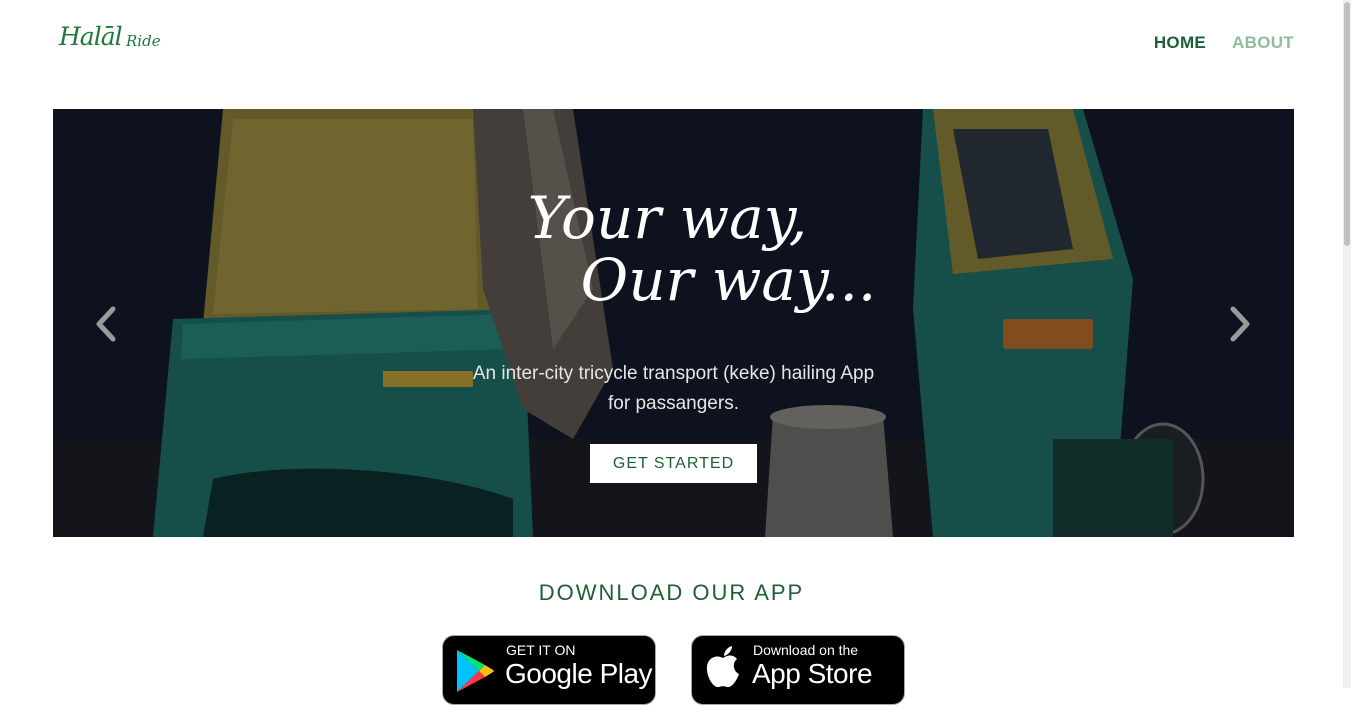 This screenshot has height=705, width=1351. Describe the element at coordinates (673, 463) in the screenshot. I see `get-started-button: GET STARTED` at that location.